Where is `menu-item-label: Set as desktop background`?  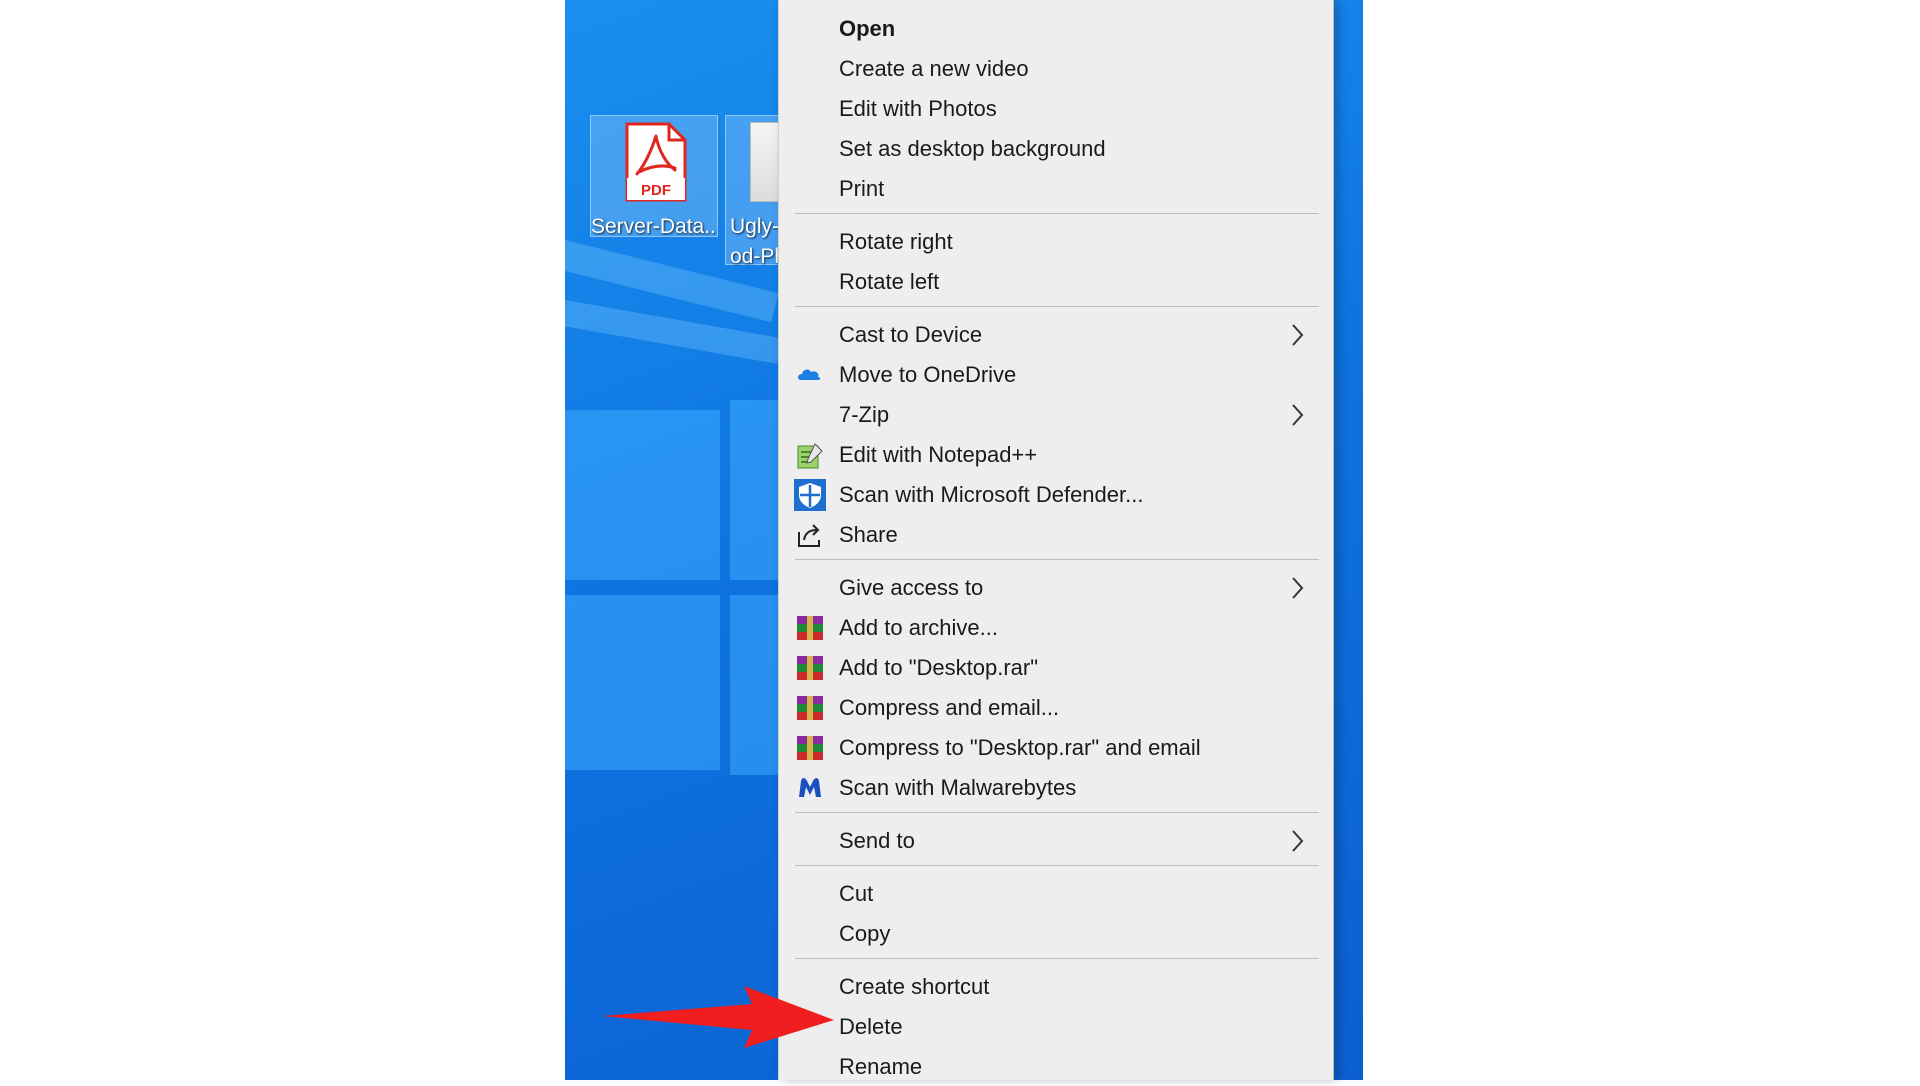 menu-item-label: Set as desktop background is located at coordinates (972, 148).